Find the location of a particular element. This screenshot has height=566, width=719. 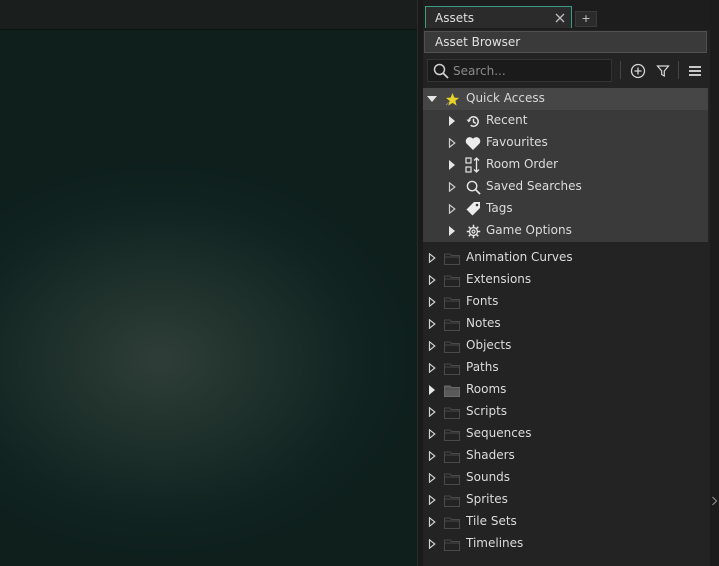

folder-extensions: Extensions is located at coordinates (565, 280).